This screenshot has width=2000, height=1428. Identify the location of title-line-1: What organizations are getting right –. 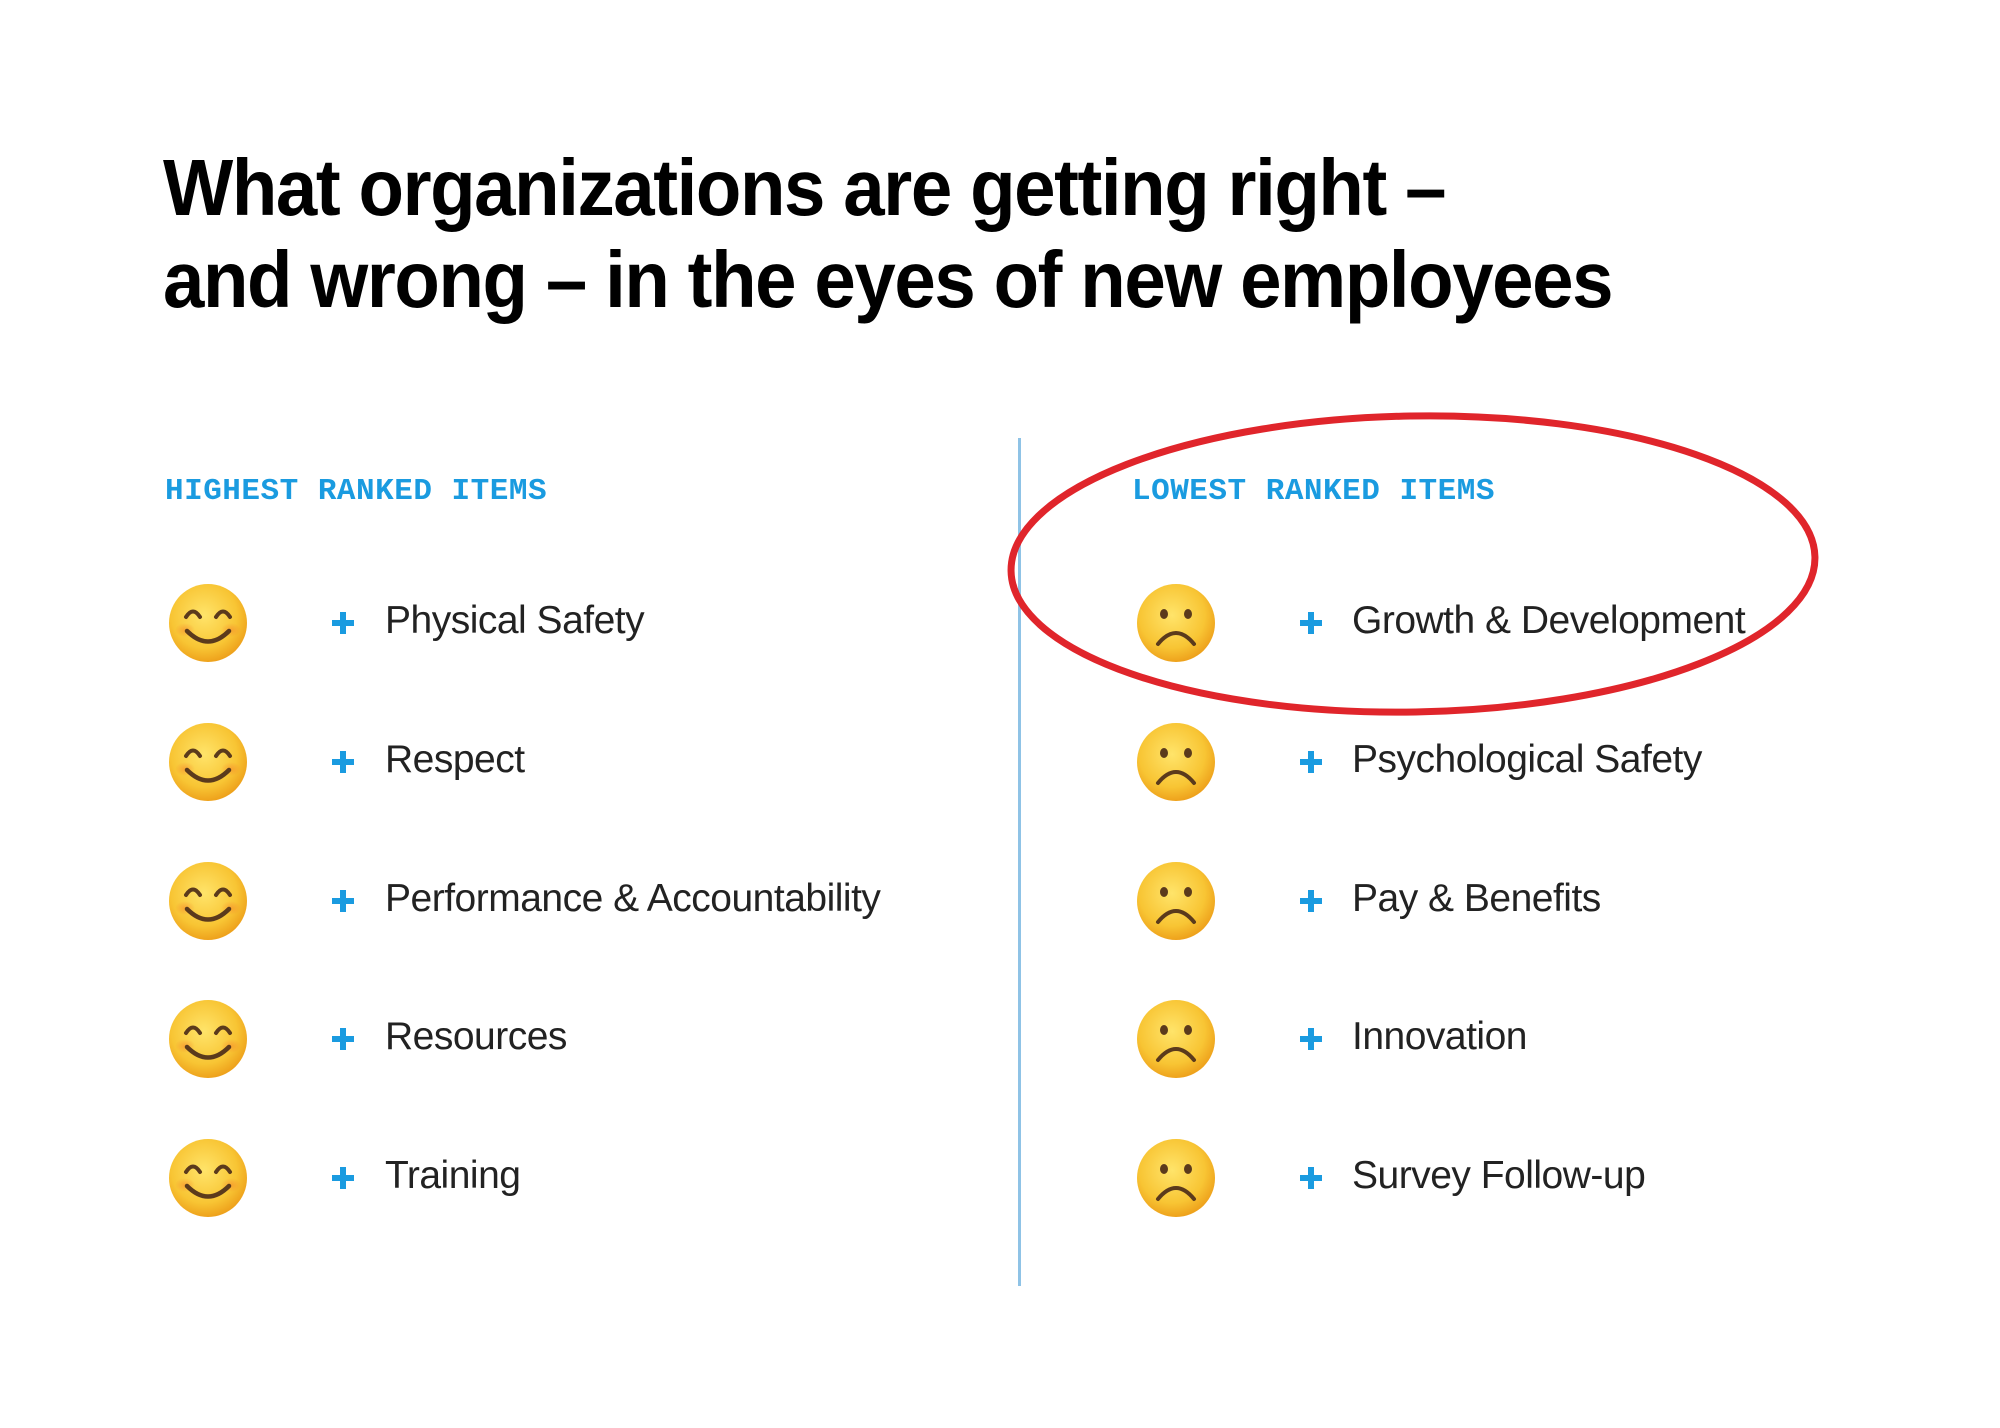
(805, 187).